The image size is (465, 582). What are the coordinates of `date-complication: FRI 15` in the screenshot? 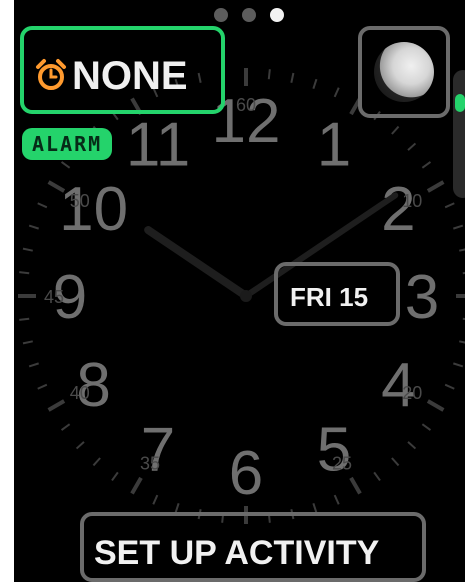 It's located at (337, 294).